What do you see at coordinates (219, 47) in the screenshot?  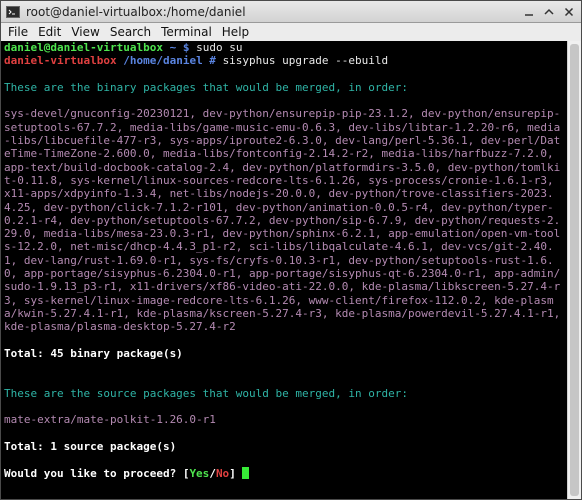 I see `prompt-command: sudo su` at bounding box center [219, 47].